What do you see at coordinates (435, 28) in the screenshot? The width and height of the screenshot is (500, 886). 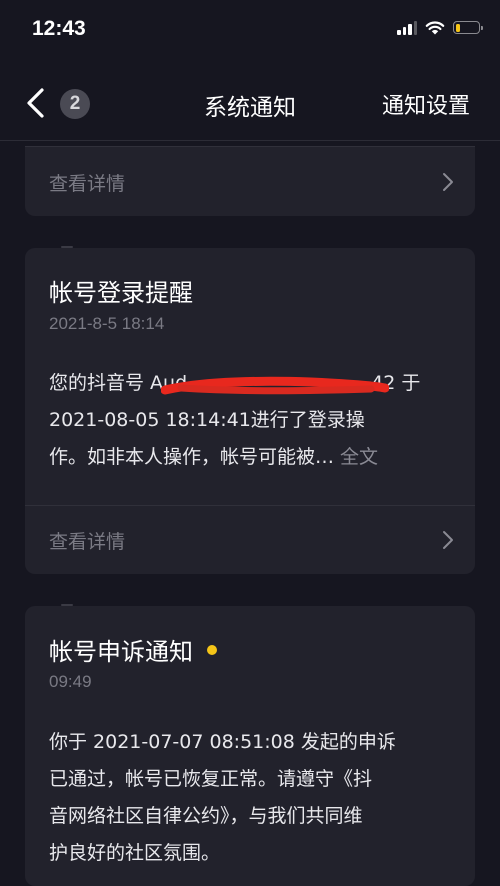 I see `wifi-icon` at bounding box center [435, 28].